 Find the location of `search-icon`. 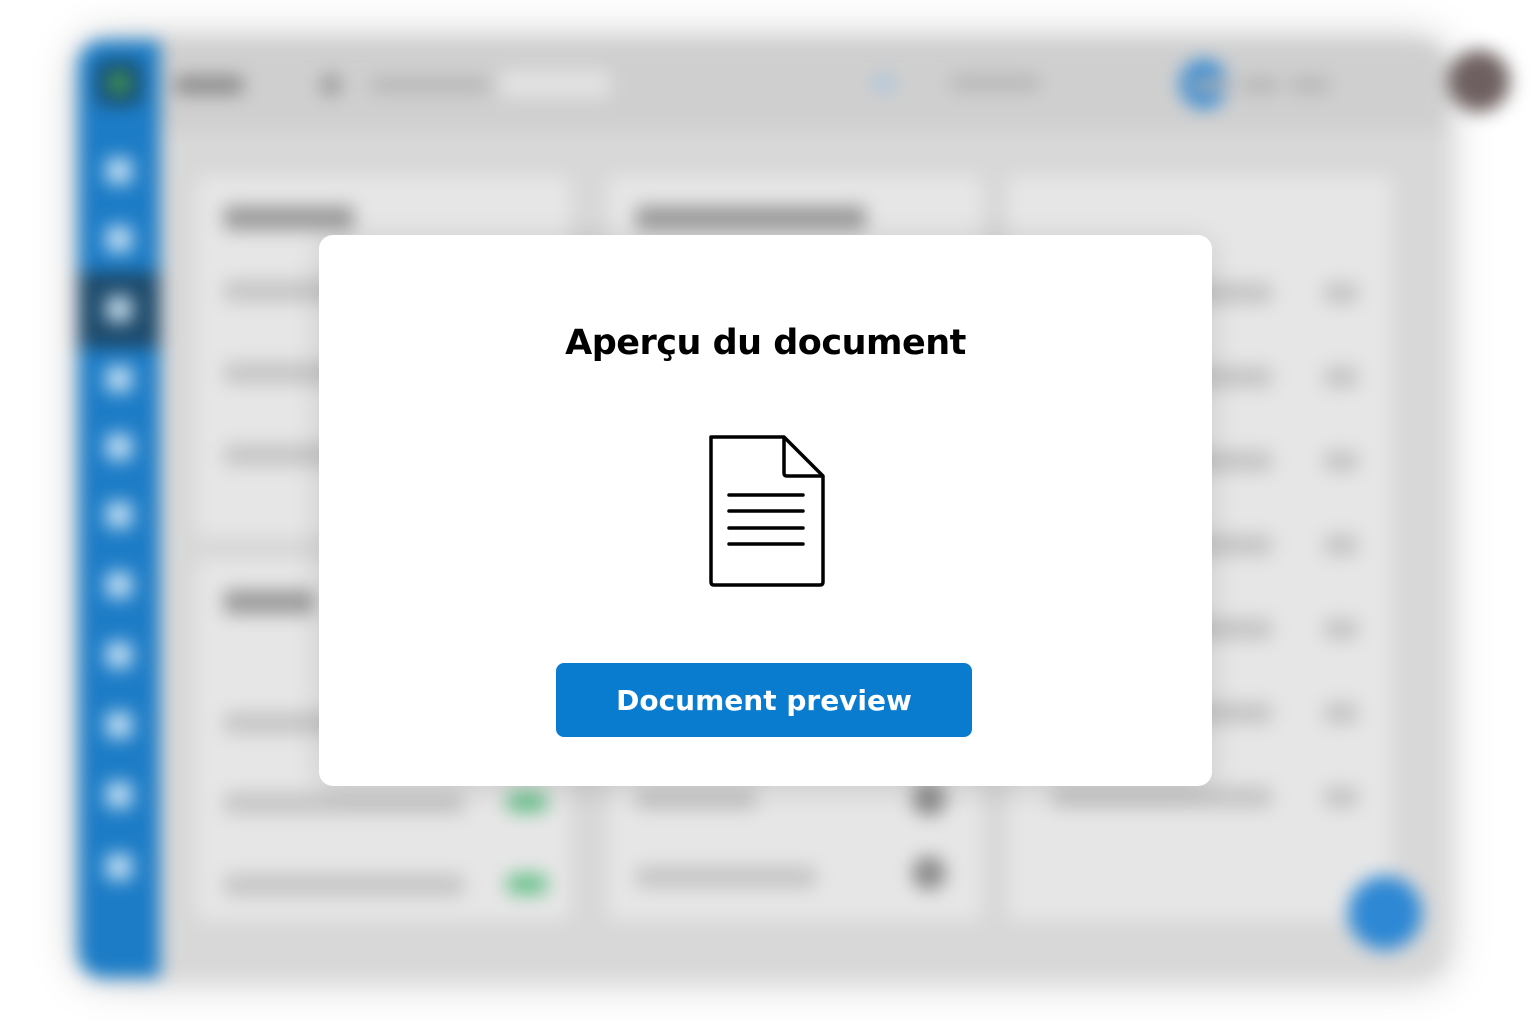

search-icon is located at coordinates (331, 85).